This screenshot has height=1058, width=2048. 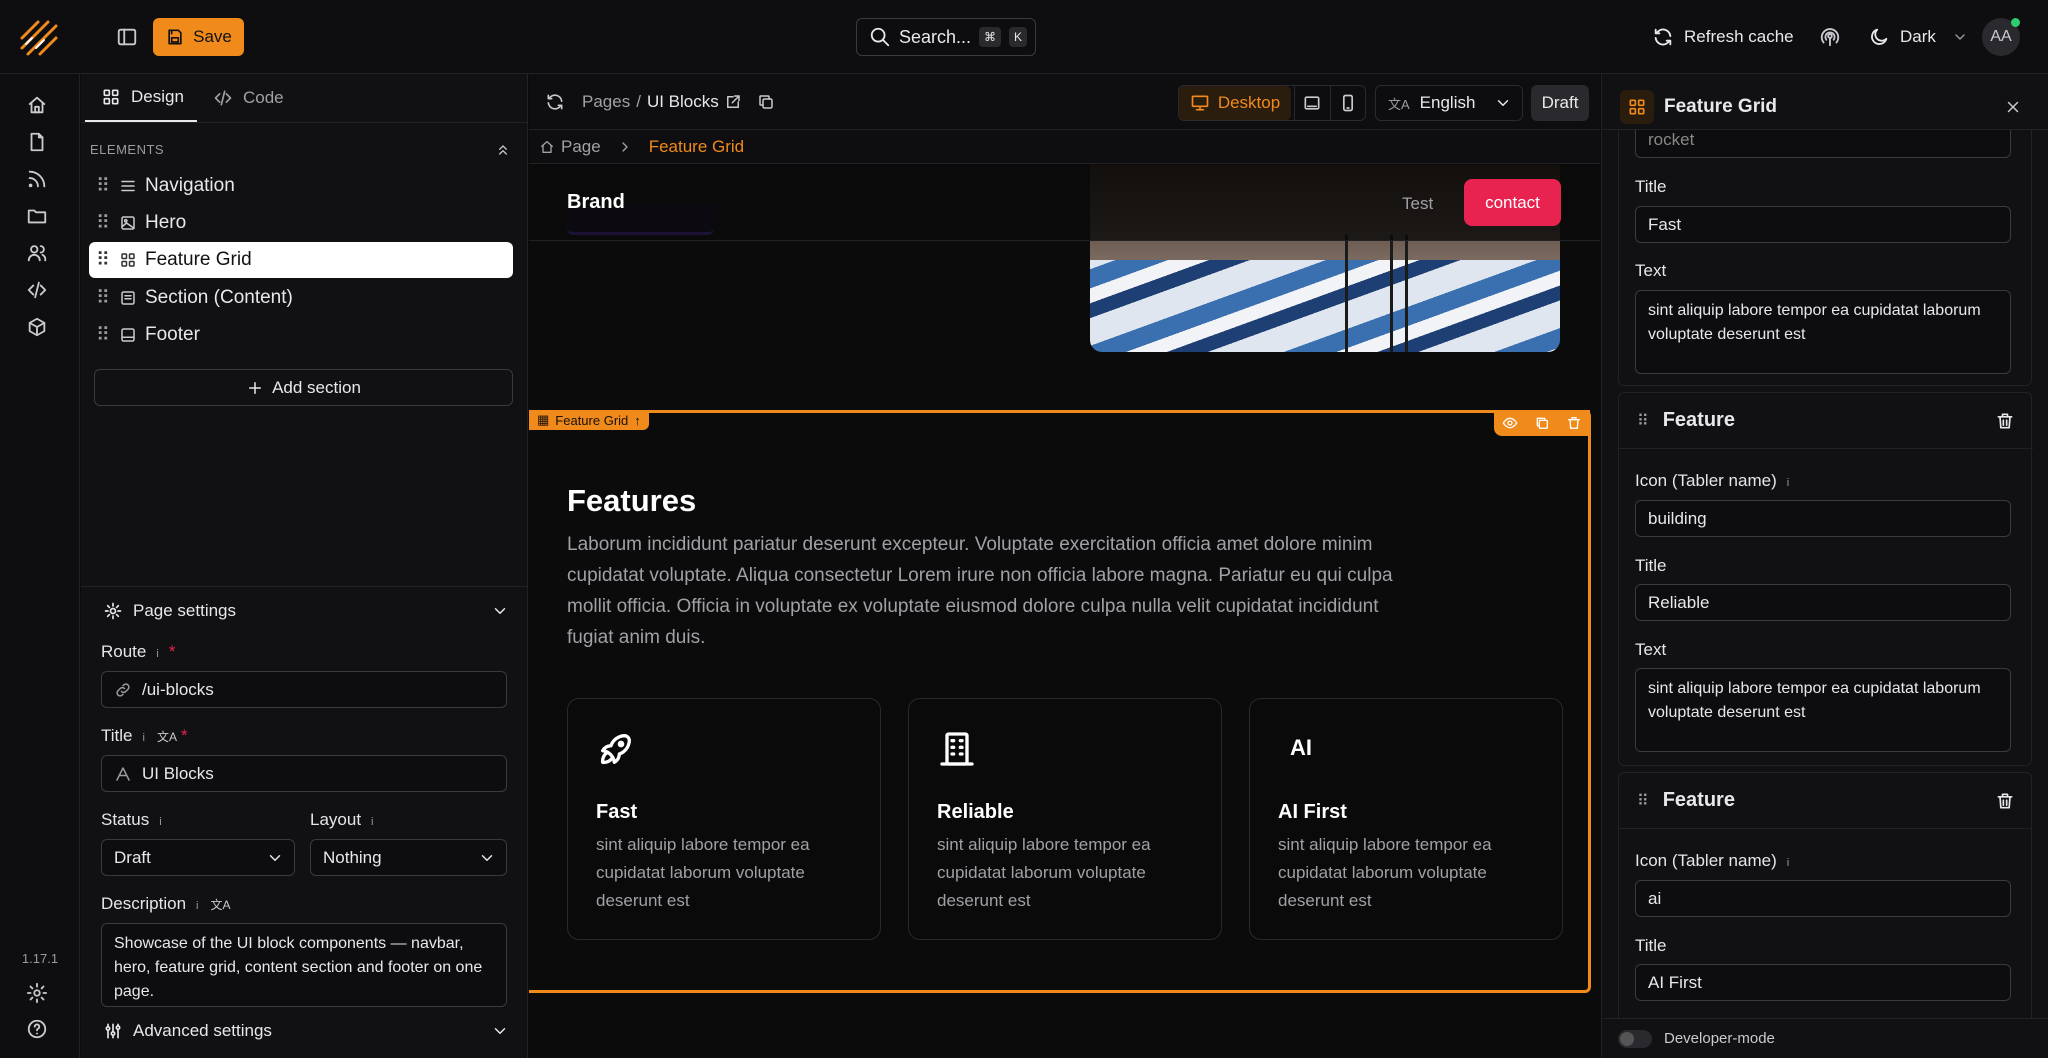 What do you see at coordinates (946, 37) in the screenshot?
I see `search-box: Search... ⌘ K` at bounding box center [946, 37].